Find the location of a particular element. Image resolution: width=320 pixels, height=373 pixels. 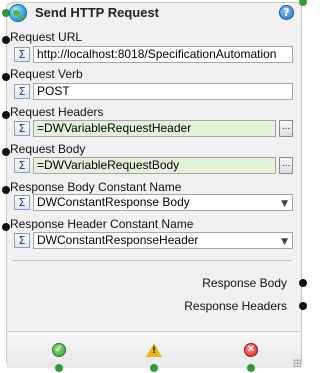

response-header-constant-select: DWConstantResponseHeader ▼ is located at coordinates (163, 240).